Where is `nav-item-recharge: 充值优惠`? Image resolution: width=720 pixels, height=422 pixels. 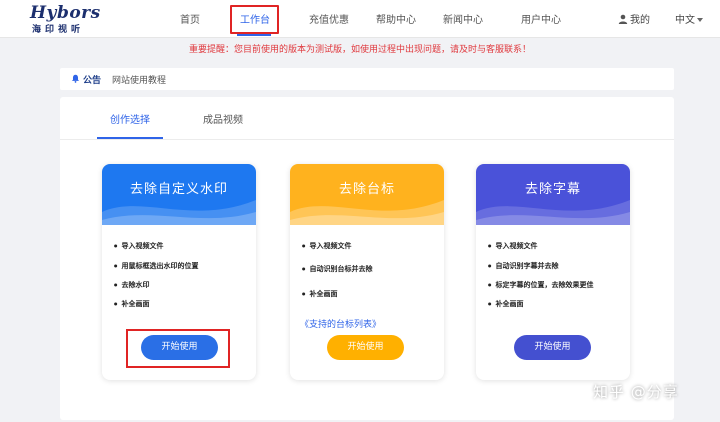
nav-item-recharge: 充值优惠 is located at coordinates (329, 18).